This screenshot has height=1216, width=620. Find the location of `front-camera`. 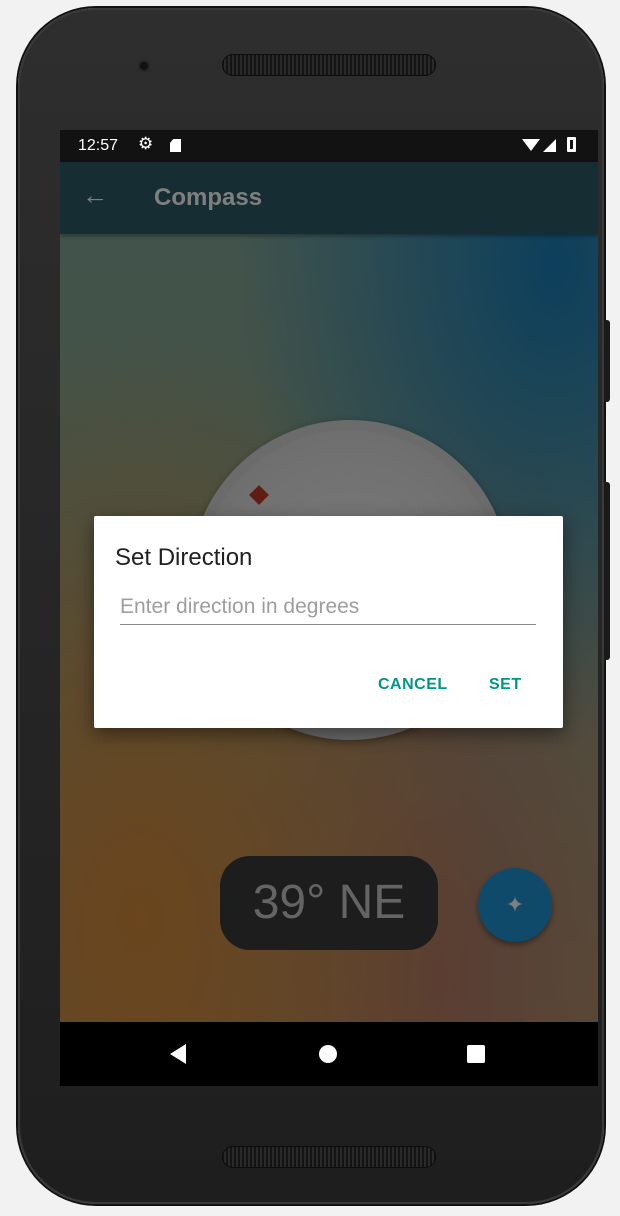

front-camera is located at coordinates (144, 66).